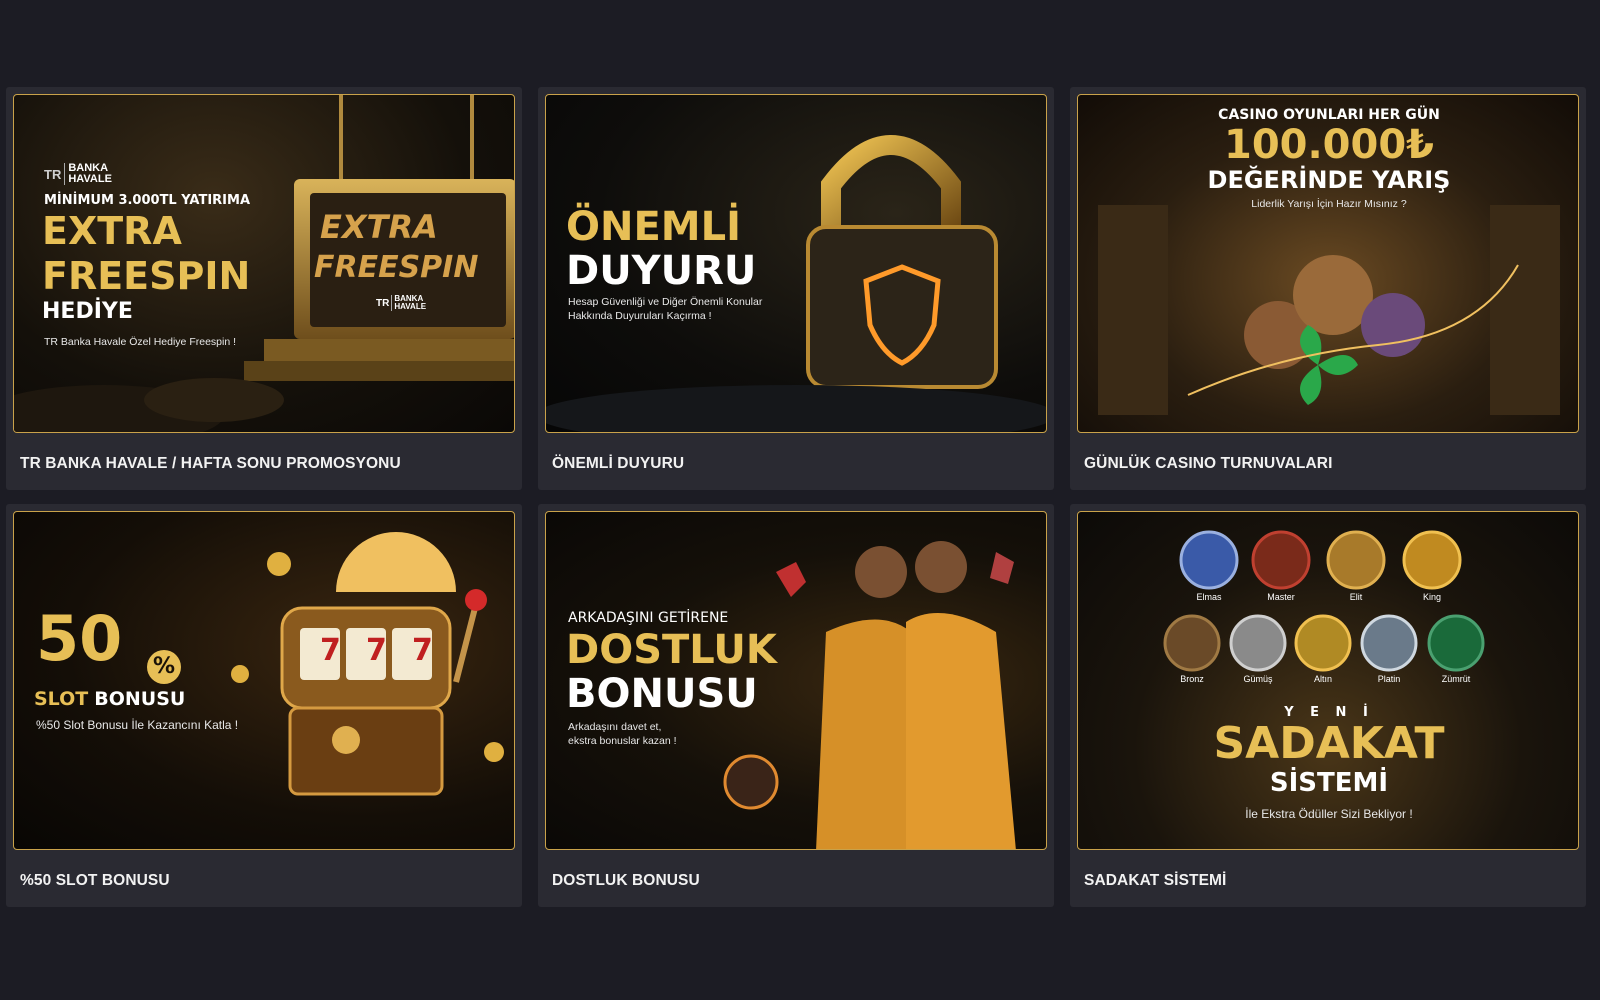 This screenshot has height=1000, width=1600. Describe the element at coordinates (53, 174) in the screenshot. I see `logo-tr: TR` at that location.